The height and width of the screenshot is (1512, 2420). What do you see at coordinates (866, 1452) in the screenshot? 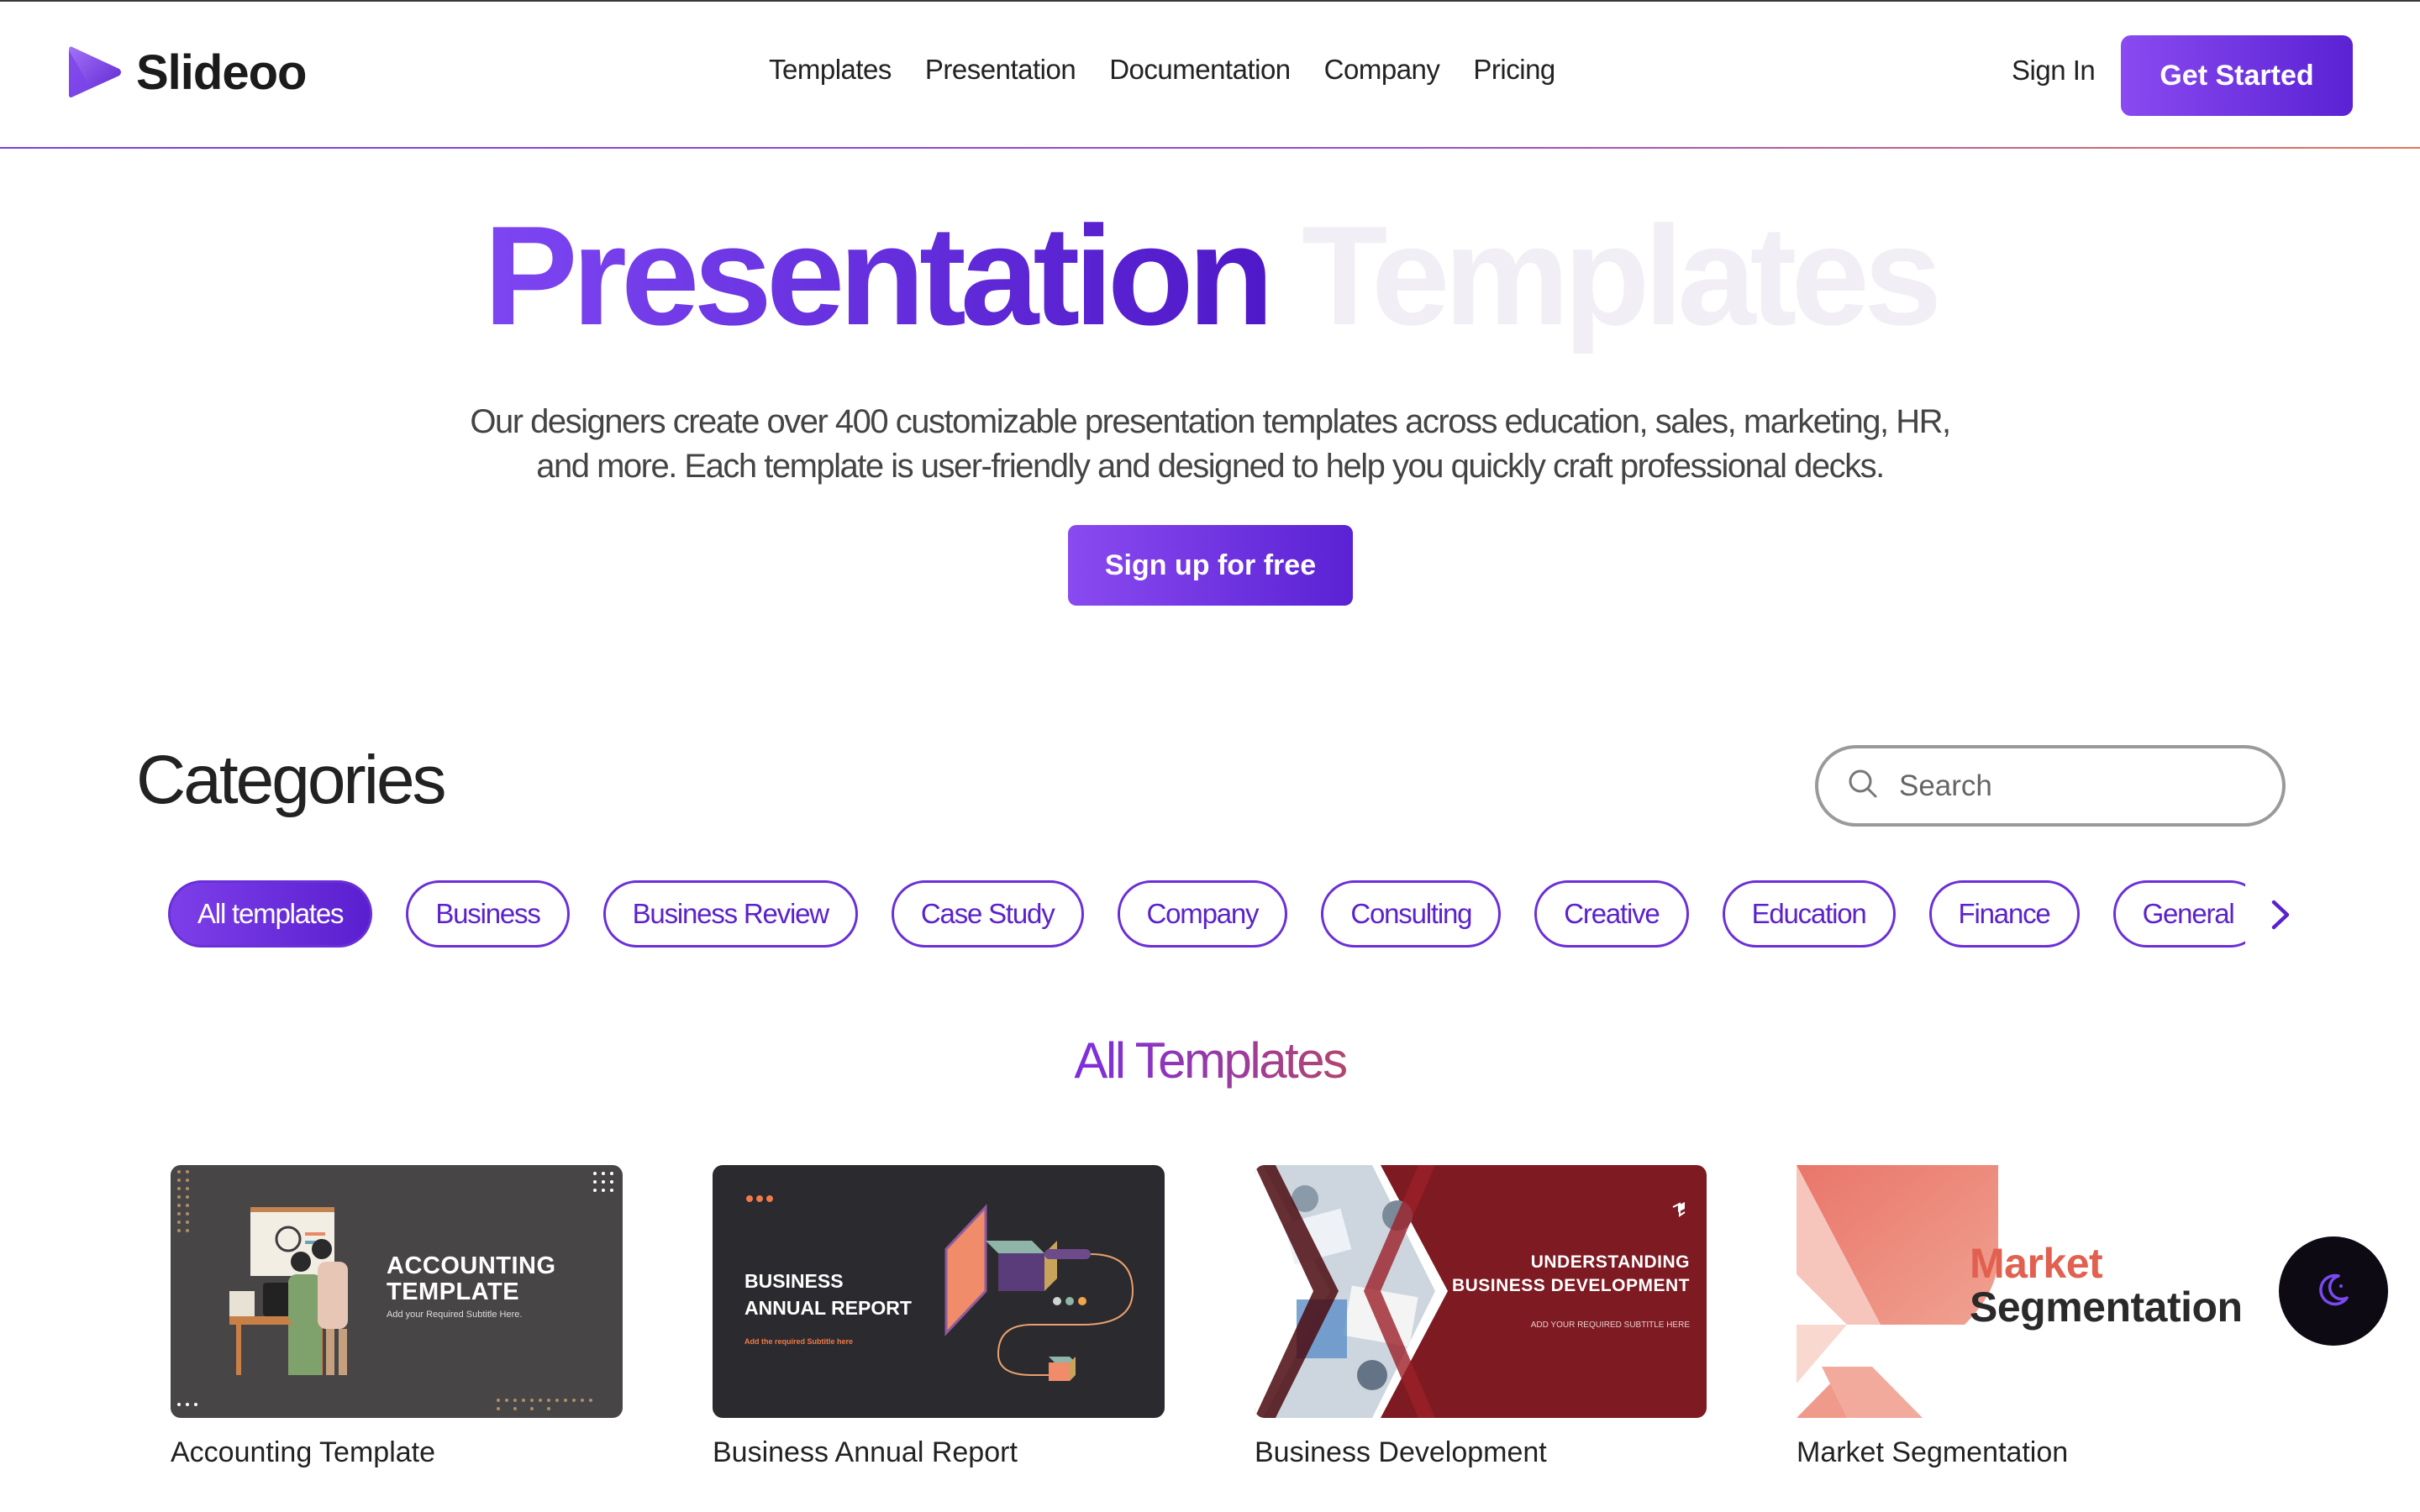
I see `template-card-label: Business Annual Report` at bounding box center [866, 1452].